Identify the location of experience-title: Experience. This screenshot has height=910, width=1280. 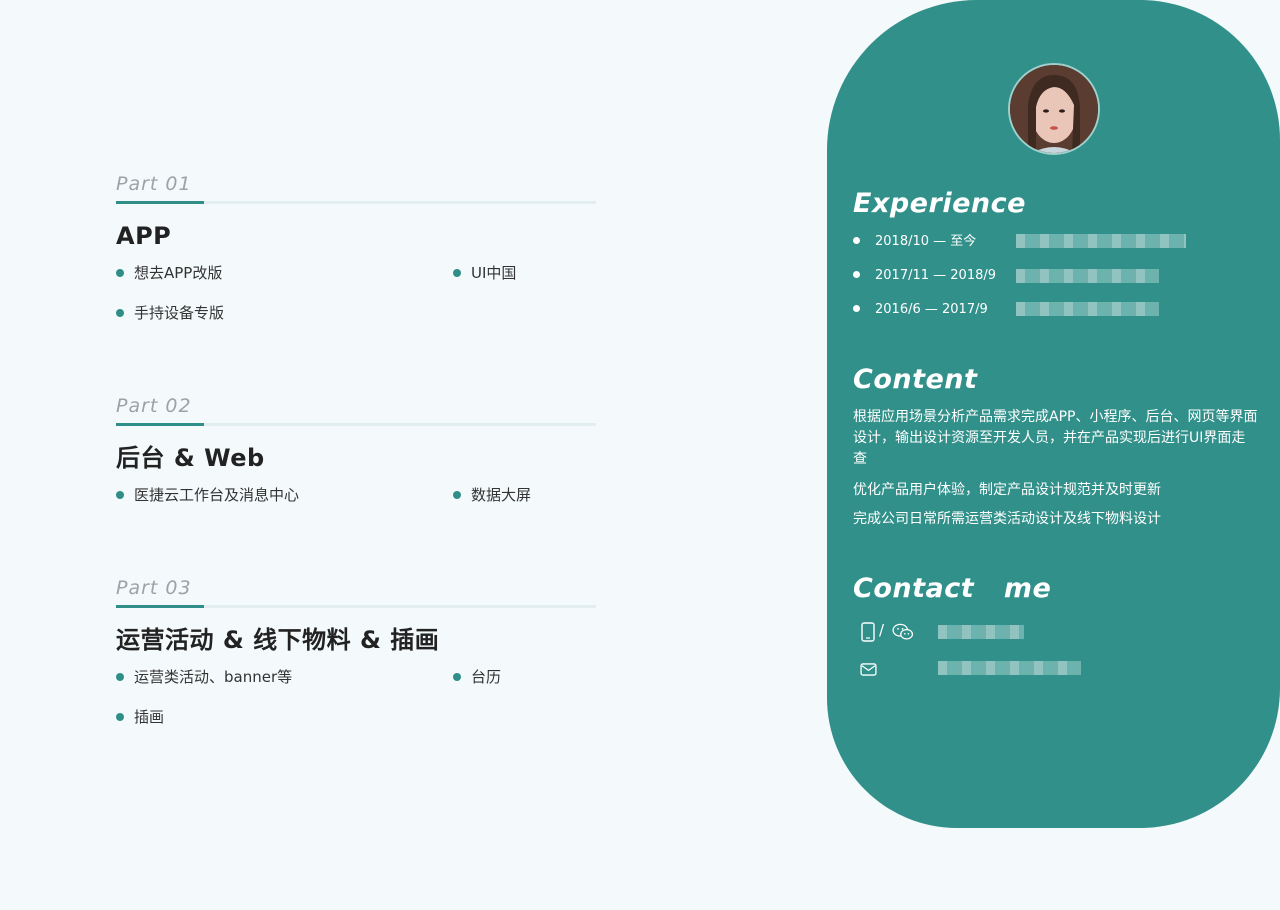
(939, 203).